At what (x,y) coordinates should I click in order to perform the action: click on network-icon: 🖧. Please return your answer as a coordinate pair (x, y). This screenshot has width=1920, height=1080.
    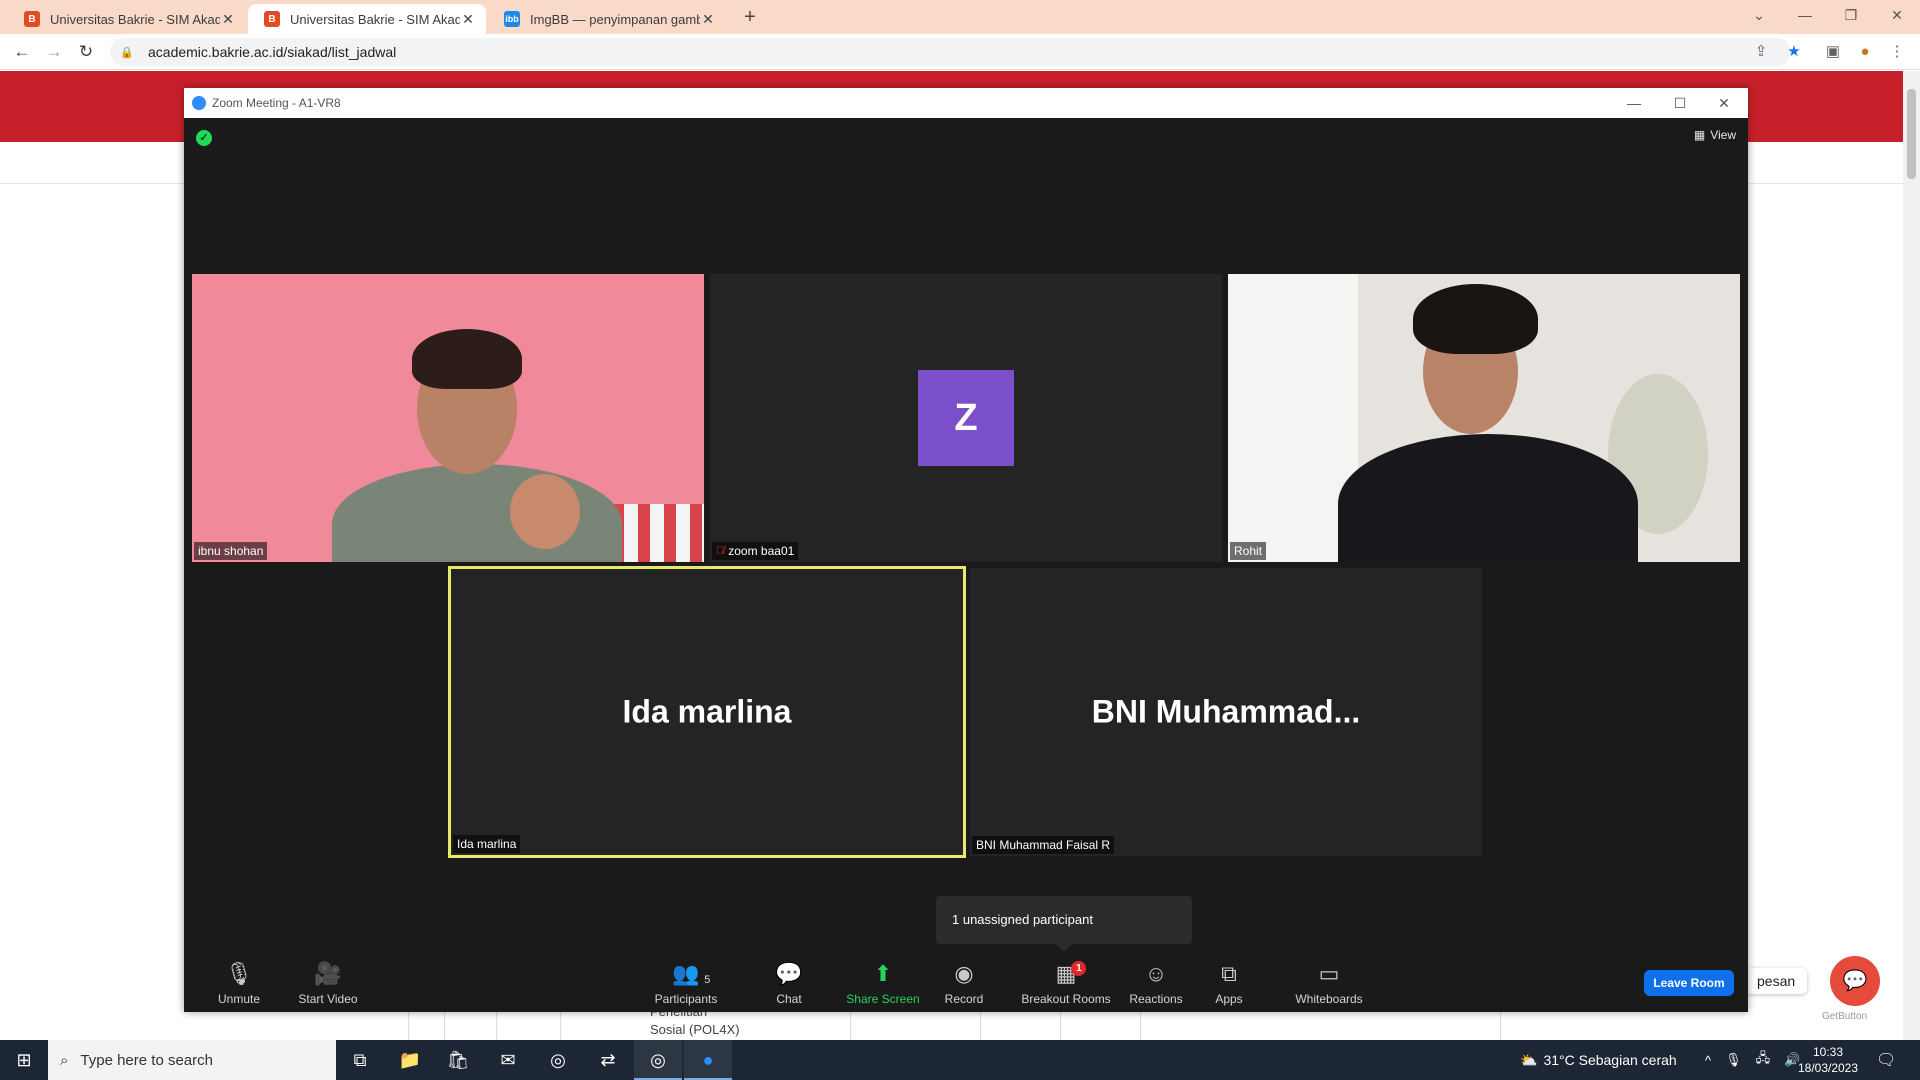
    Looking at the image, I should click on (1763, 1060).